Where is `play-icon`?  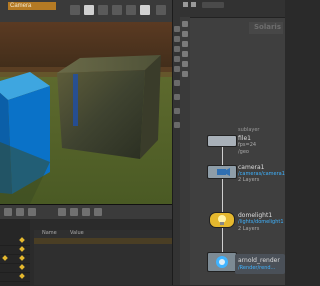
play-icon is located at coordinates (8, 212).